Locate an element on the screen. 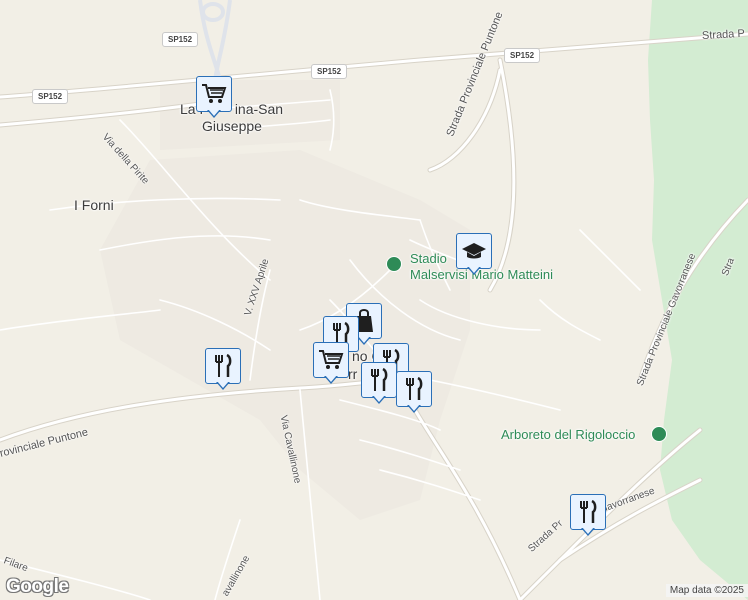  graduation-cap-icon is located at coordinates (474, 251).